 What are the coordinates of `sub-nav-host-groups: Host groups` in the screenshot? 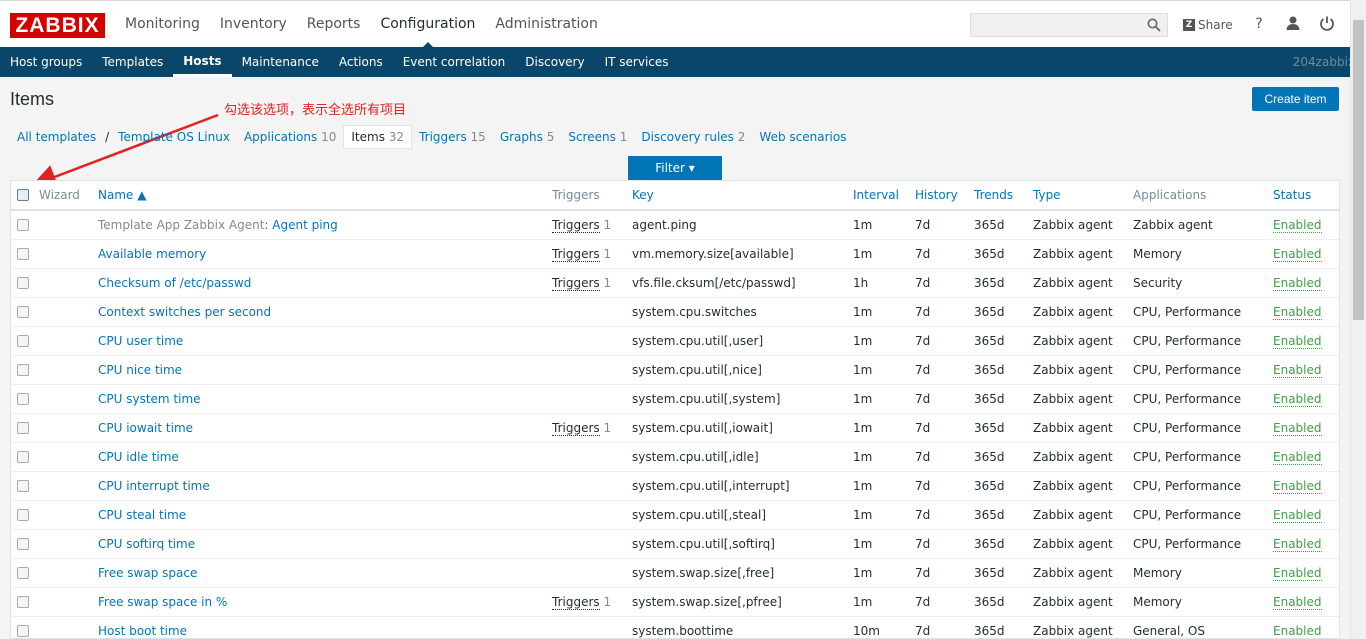 It's located at (46, 62).